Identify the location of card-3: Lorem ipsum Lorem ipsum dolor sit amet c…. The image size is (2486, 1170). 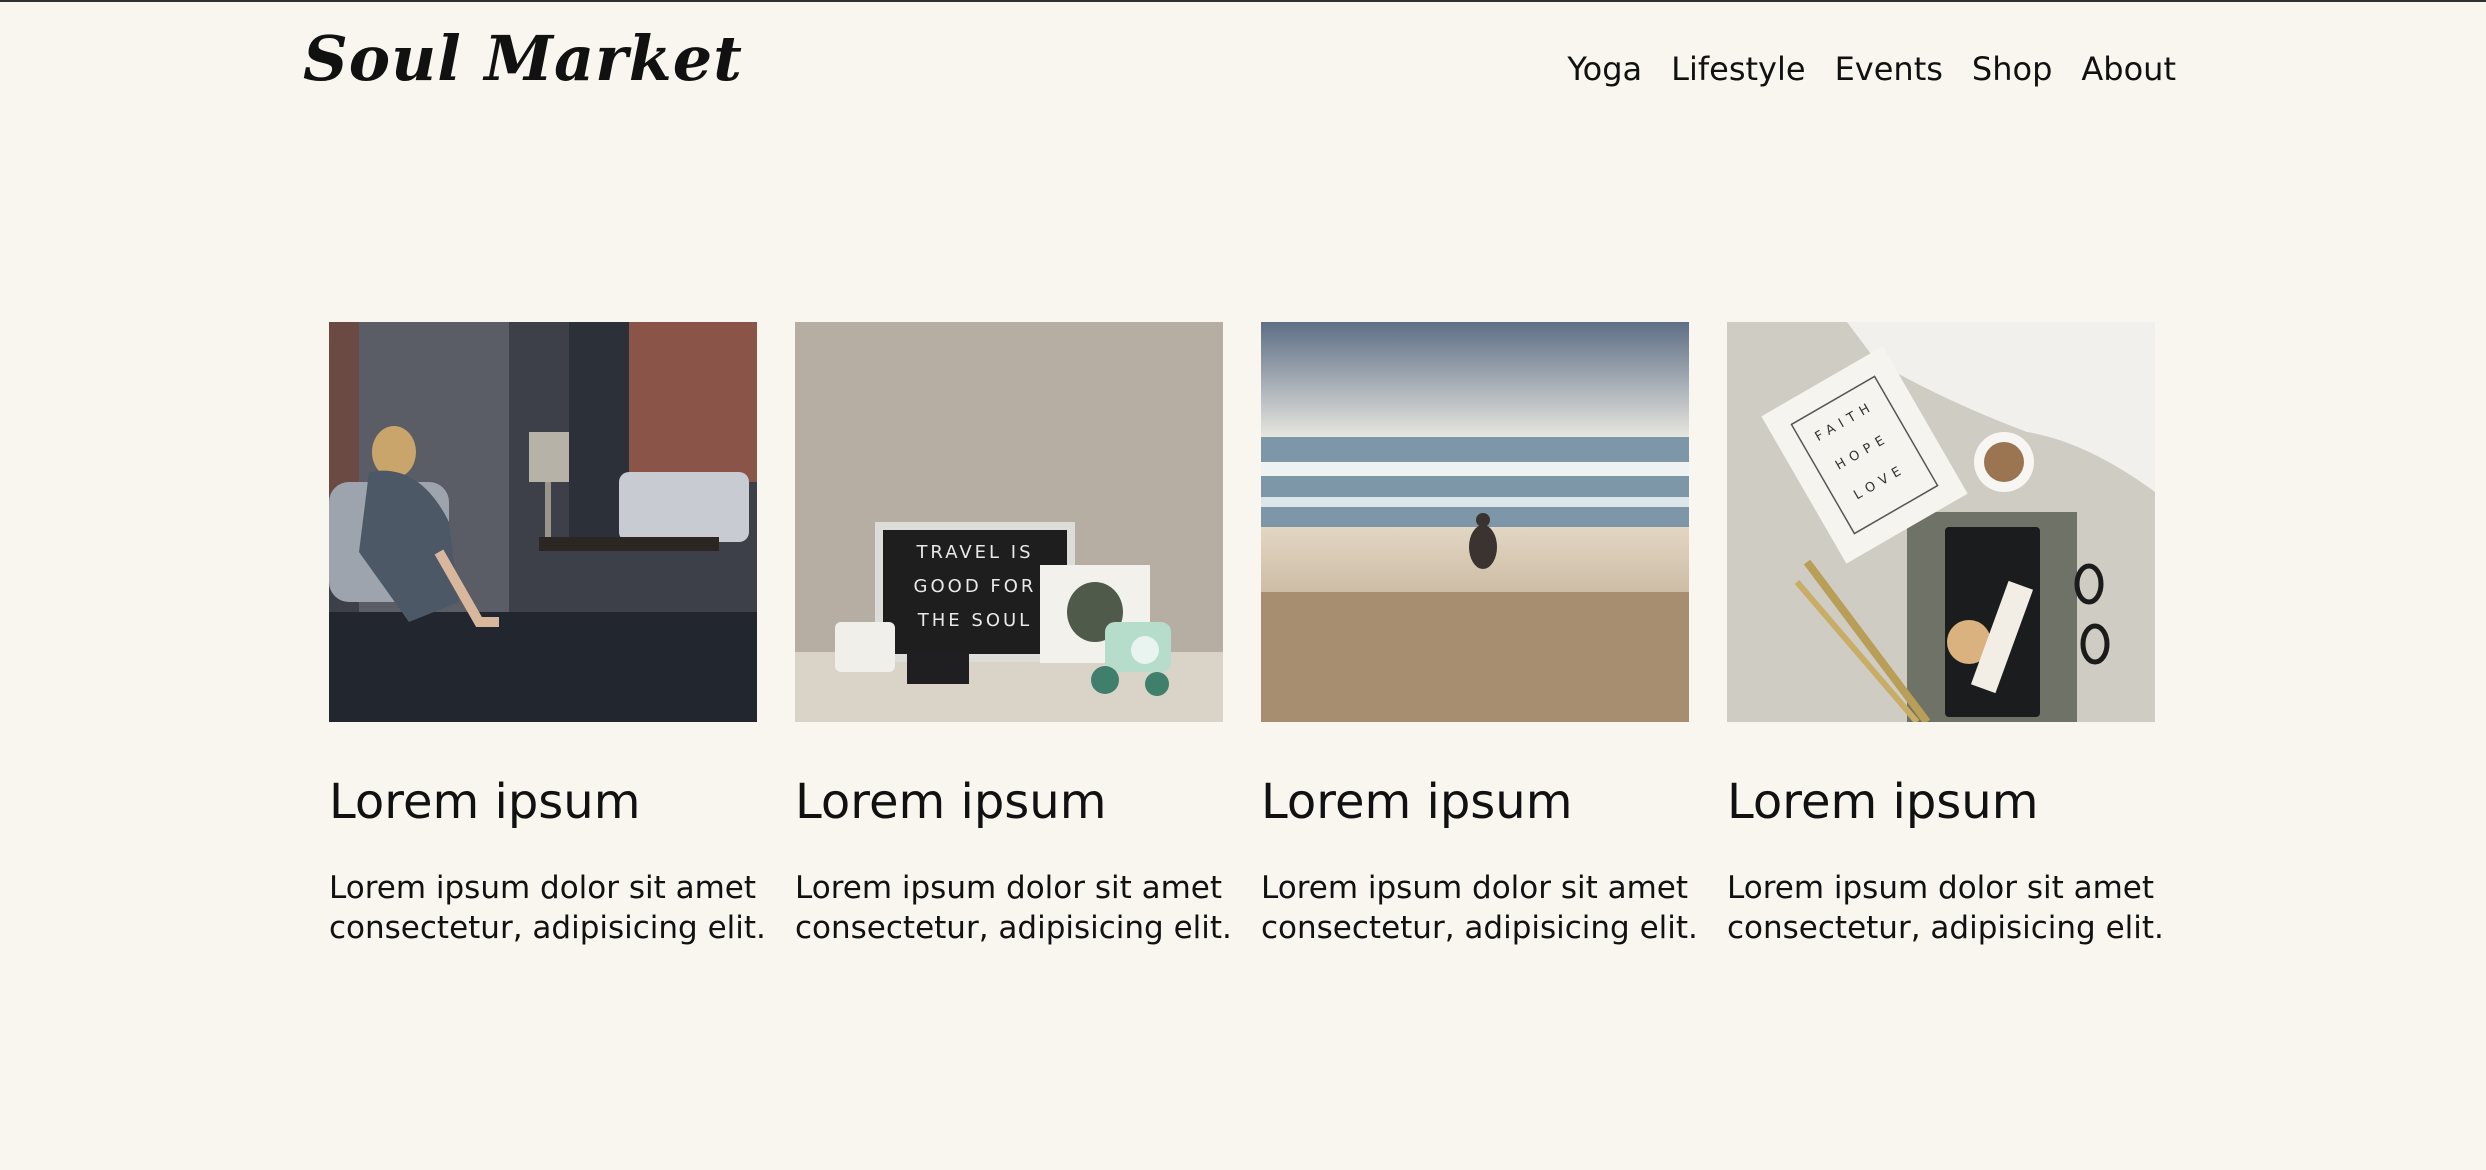
(1479, 634).